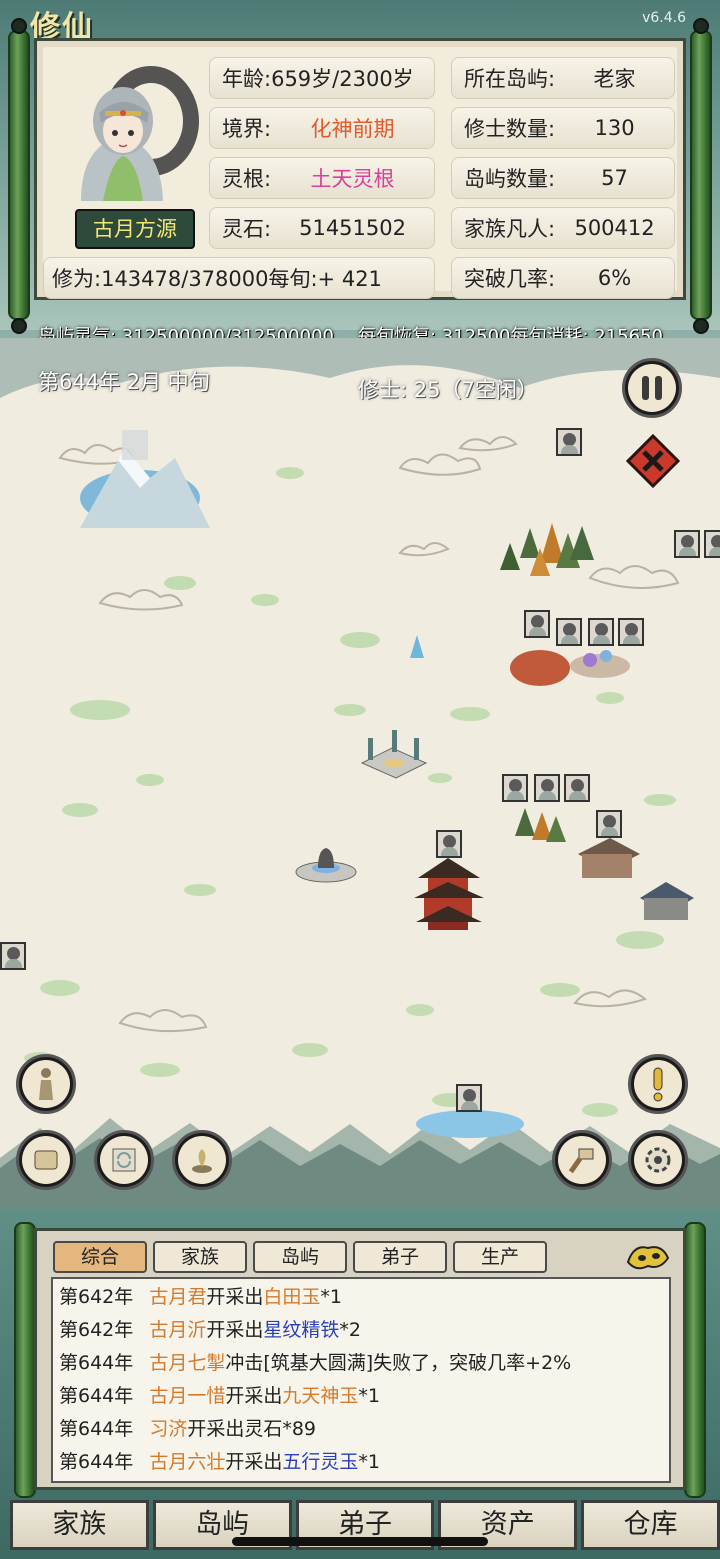  What do you see at coordinates (247, 229) in the screenshot?
I see `stat-label: 灵石:` at bounding box center [247, 229].